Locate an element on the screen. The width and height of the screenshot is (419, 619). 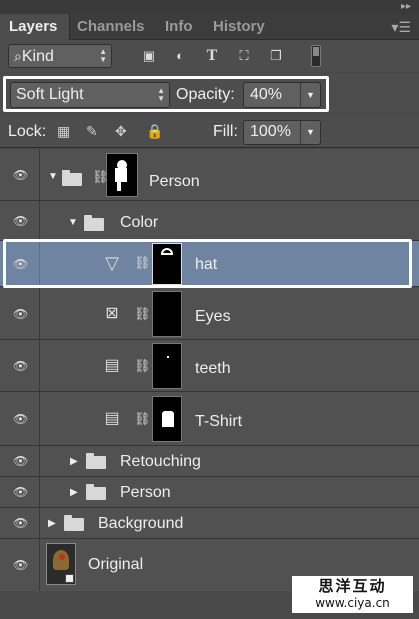
fill-value: 100% is located at coordinates (270, 131).